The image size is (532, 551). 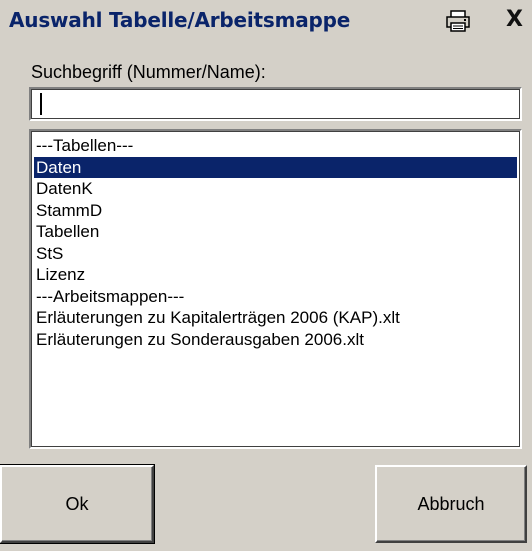 What do you see at coordinates (275, 146) in the screenshot?
I see `list-item: ---Tabellen---` at bounding box center [275, 146].